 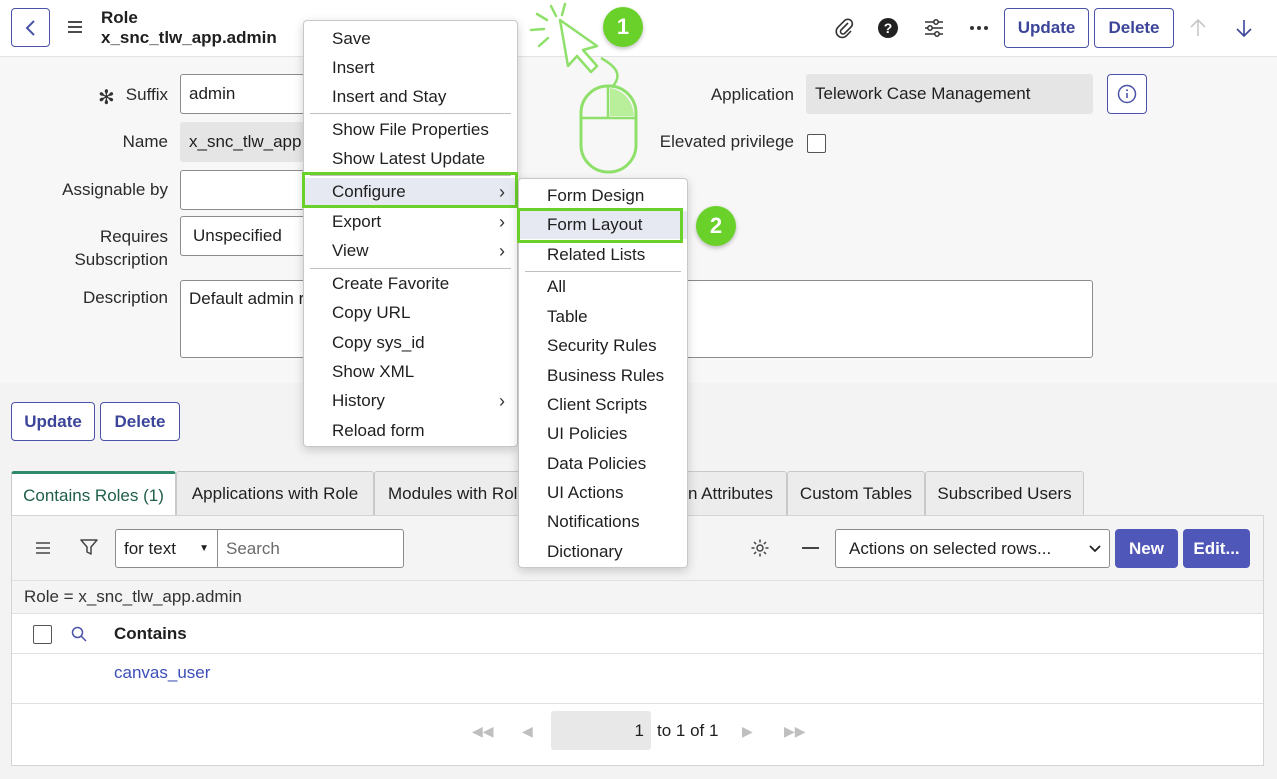 I want to click on tab-modules-with-role: Modules with Rol, so click(x=449, y=493).